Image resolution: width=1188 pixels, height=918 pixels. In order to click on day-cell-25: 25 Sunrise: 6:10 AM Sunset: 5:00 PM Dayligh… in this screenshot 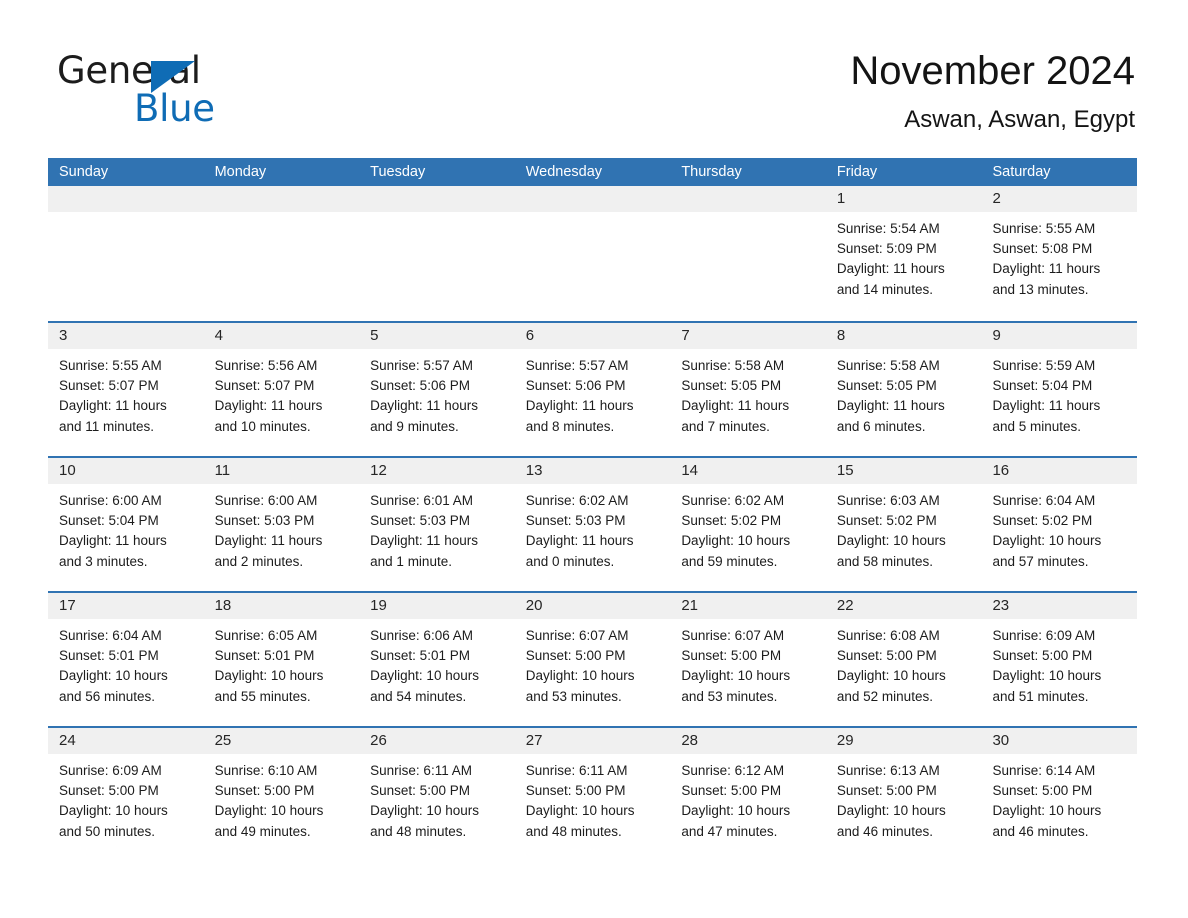, I will do `click(281, 793)`.